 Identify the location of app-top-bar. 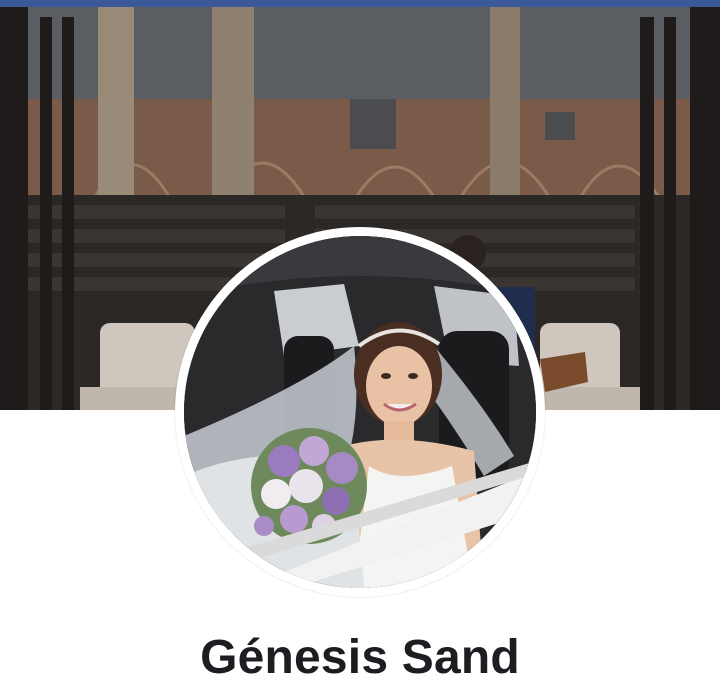
(360, 3).